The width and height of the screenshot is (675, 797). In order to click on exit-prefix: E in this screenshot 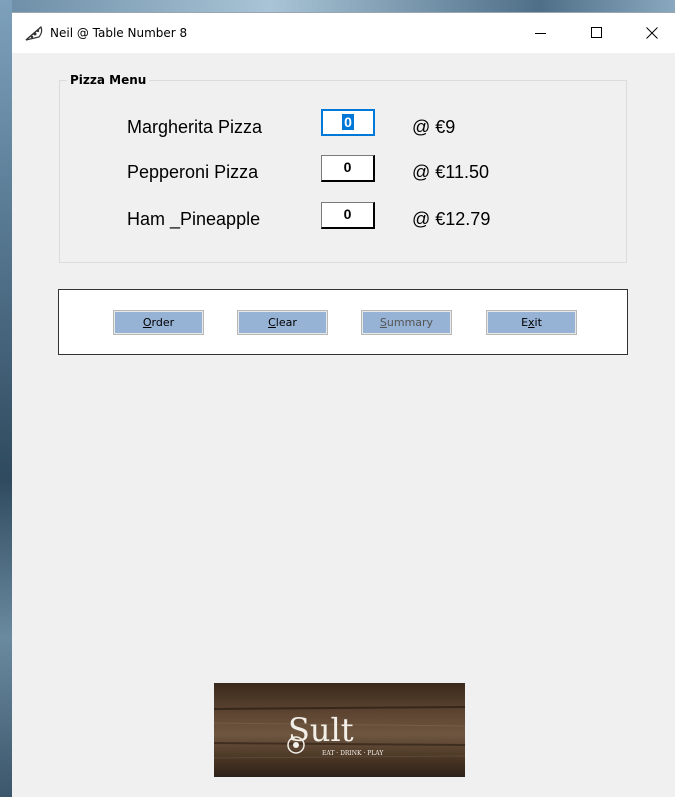, I will do `click(525, 322)`.